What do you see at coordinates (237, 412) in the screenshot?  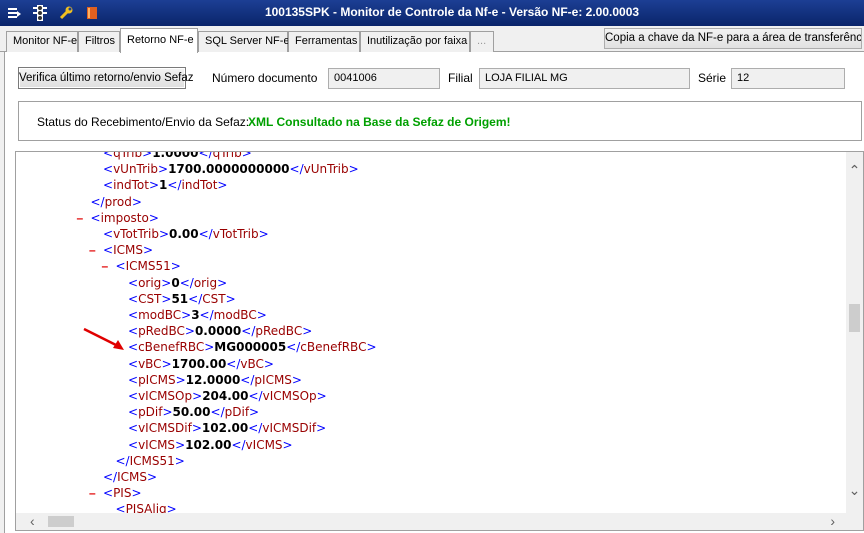 I see `xml-tag-name: pDif` at bounding box center [237, 412].